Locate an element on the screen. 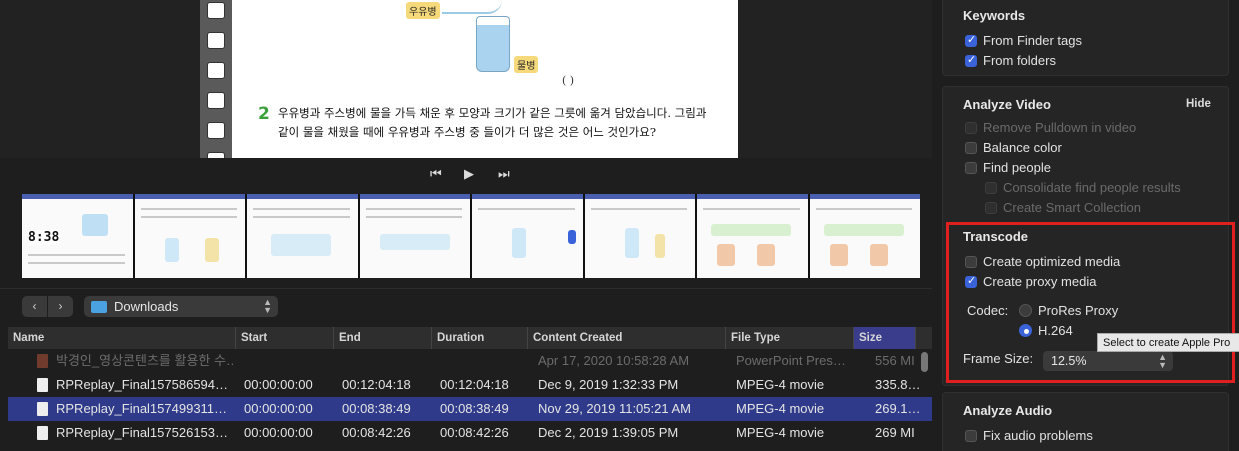 Image resolution: width=1239 pixels, height=451 pixels. analyze-video-title: Analyze Video is located at coordinates (1007, 104).